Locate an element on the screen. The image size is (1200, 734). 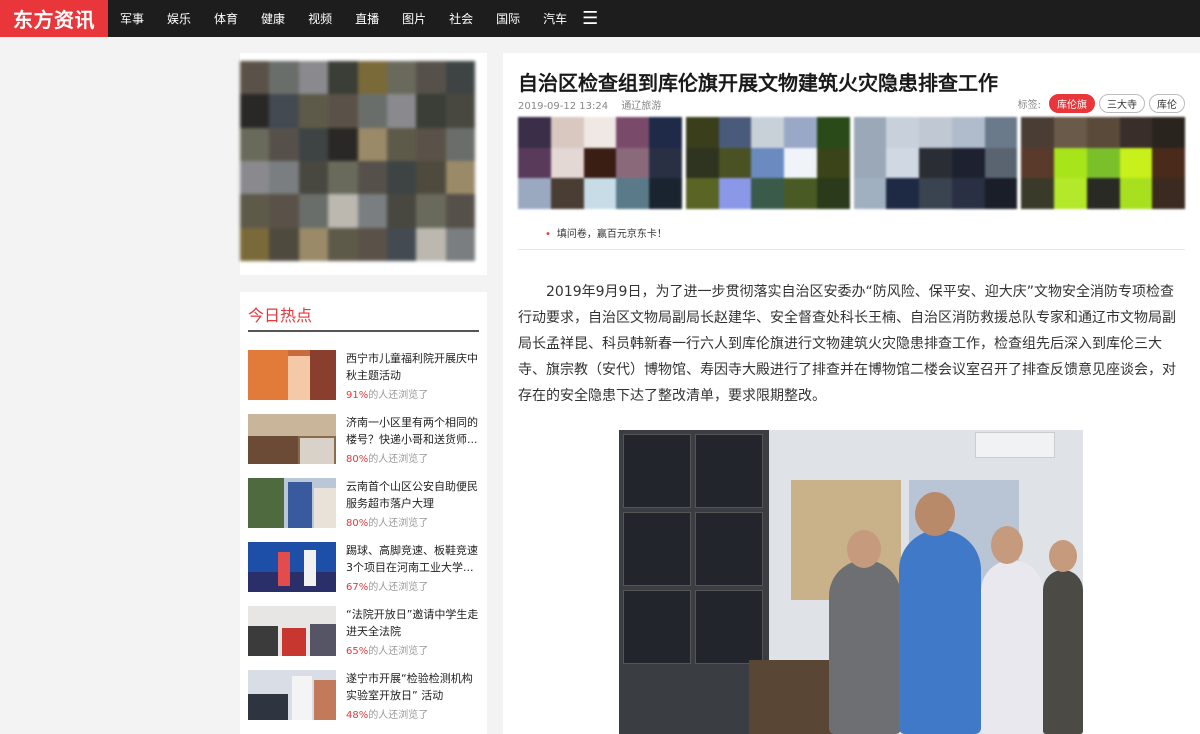
hot-news-meta: 67%的人还浏览了 is located at coordinates (387, 587).